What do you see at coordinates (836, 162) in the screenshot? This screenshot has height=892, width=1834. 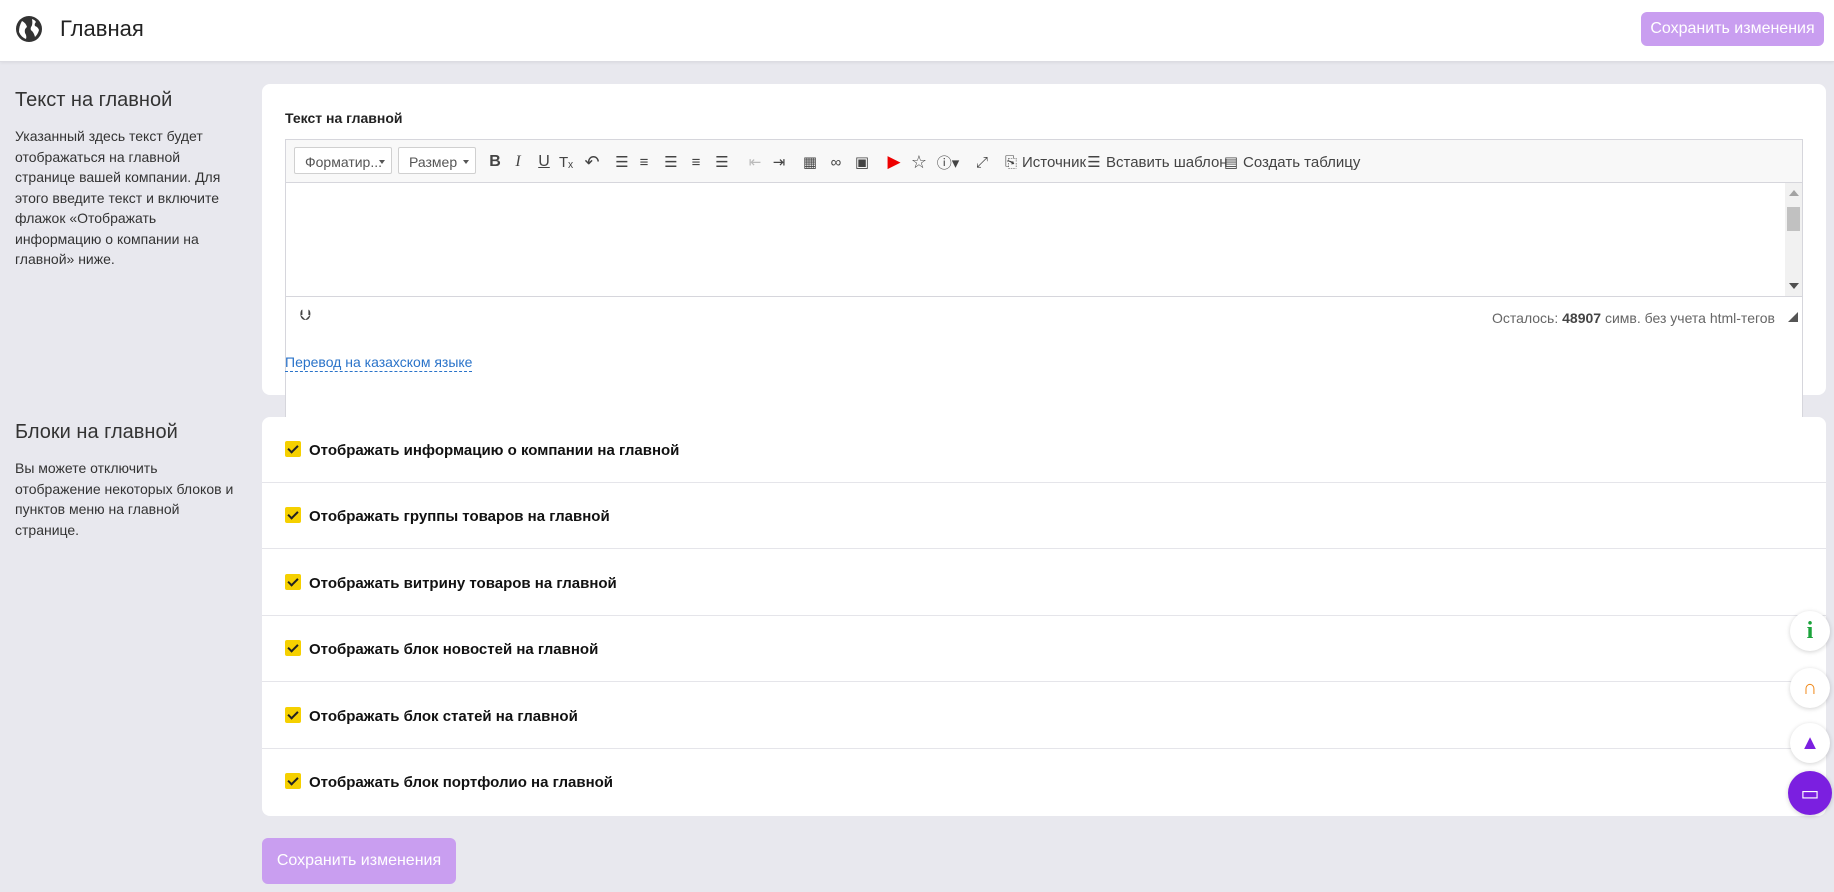 I see `link-icon: ∞` at bounding box center [836, 162].